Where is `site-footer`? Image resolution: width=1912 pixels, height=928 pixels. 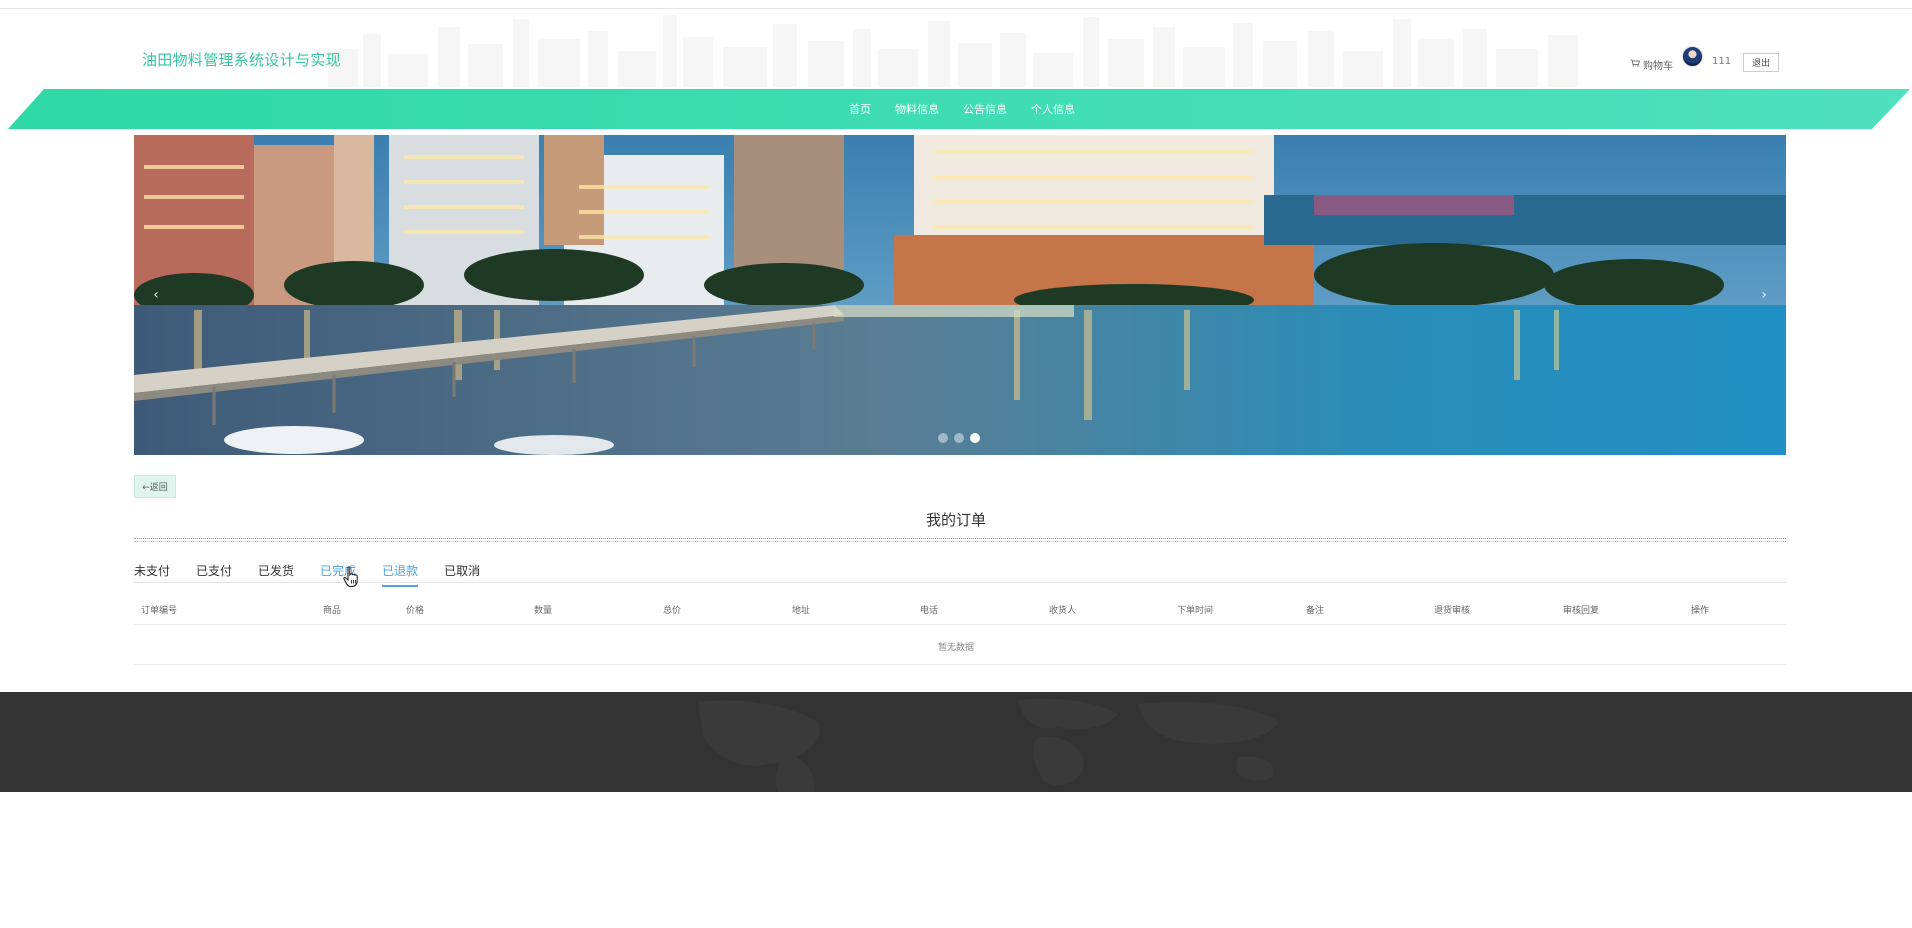 site-footer is located at coordinates (956, 742).